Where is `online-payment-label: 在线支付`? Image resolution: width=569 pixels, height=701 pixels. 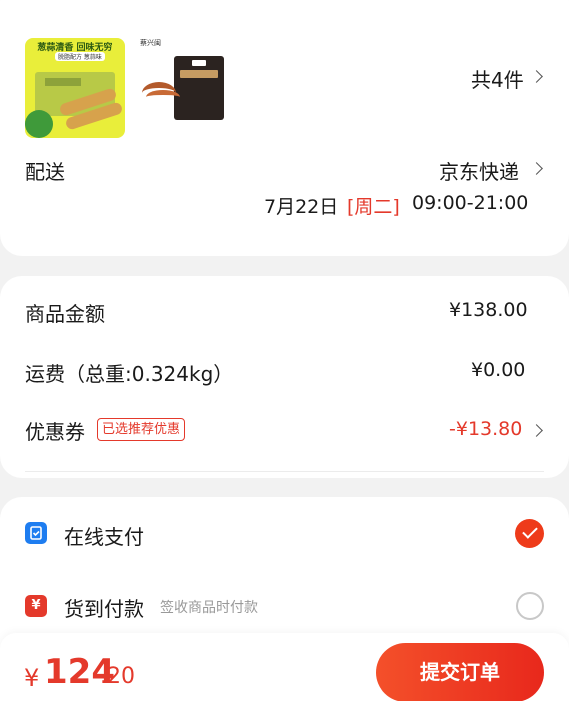
online-payment-label: 在线支付 is located at coordinates (104, 535).